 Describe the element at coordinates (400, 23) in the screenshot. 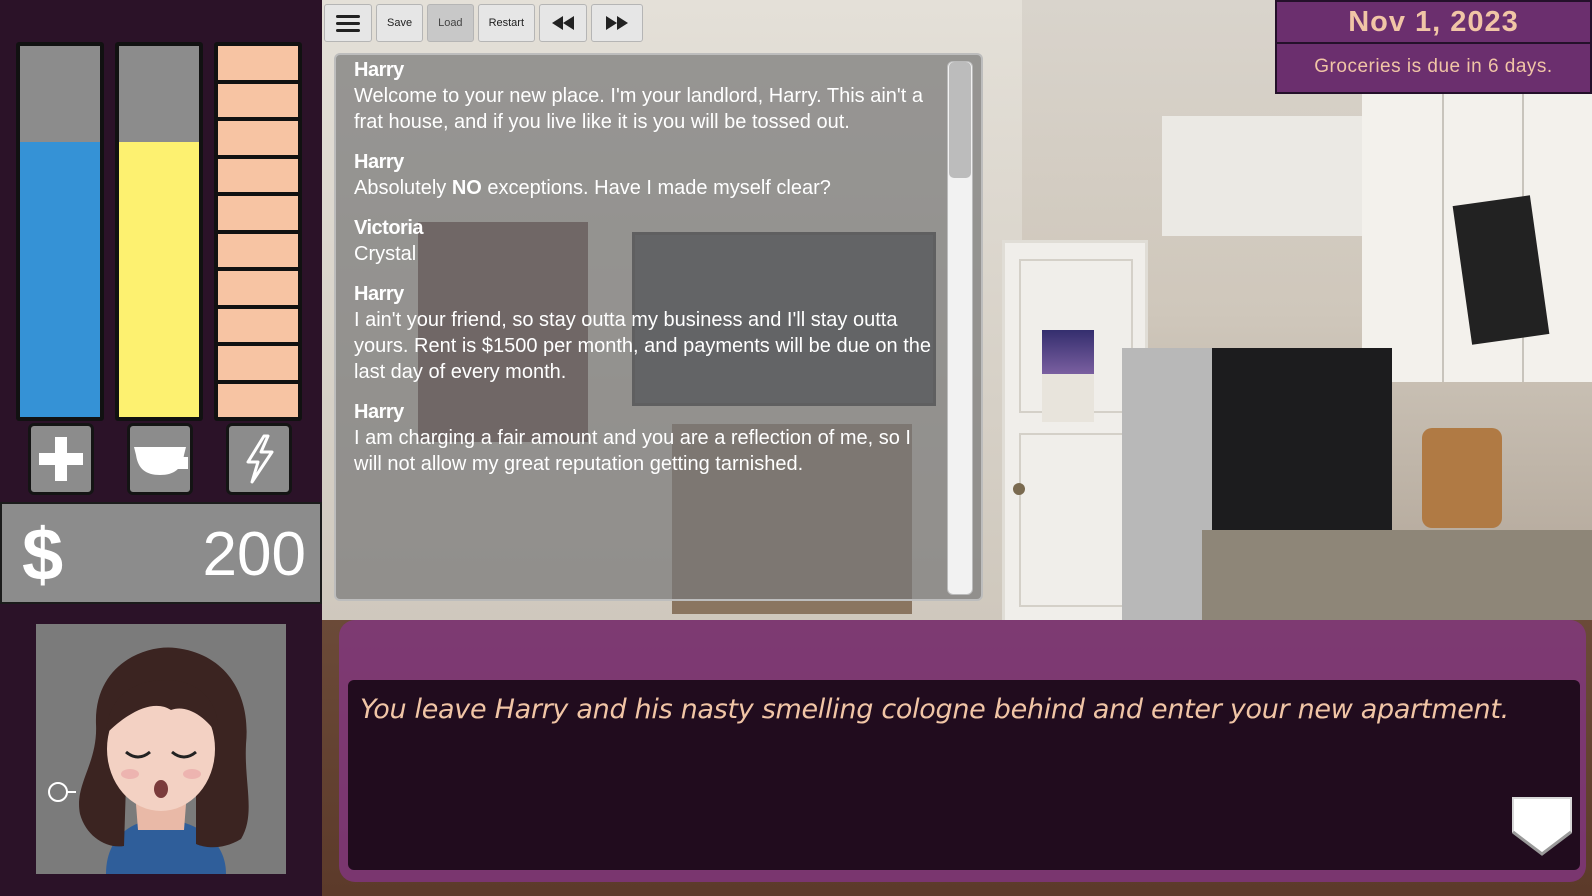

I see `save-button: Save` at that location.